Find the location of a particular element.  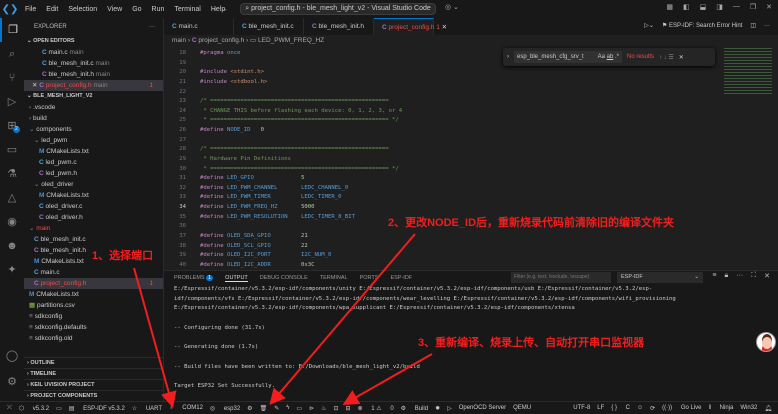

open-editor-item: ✕ C project_config.h main 1 is located at coordinates (93, 85).